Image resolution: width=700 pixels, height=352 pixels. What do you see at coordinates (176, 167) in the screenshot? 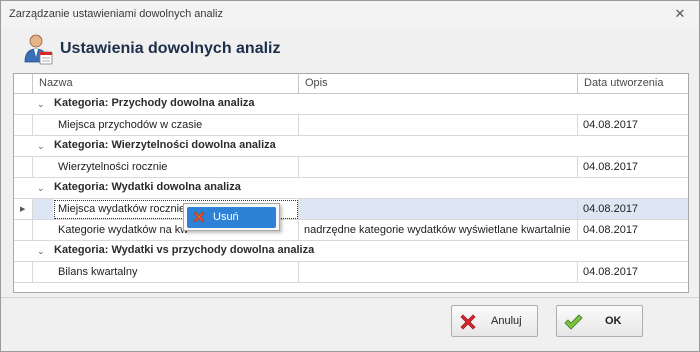
I see `cell-name: Wierzytelności rocznie` at bounding box center [176, 167].